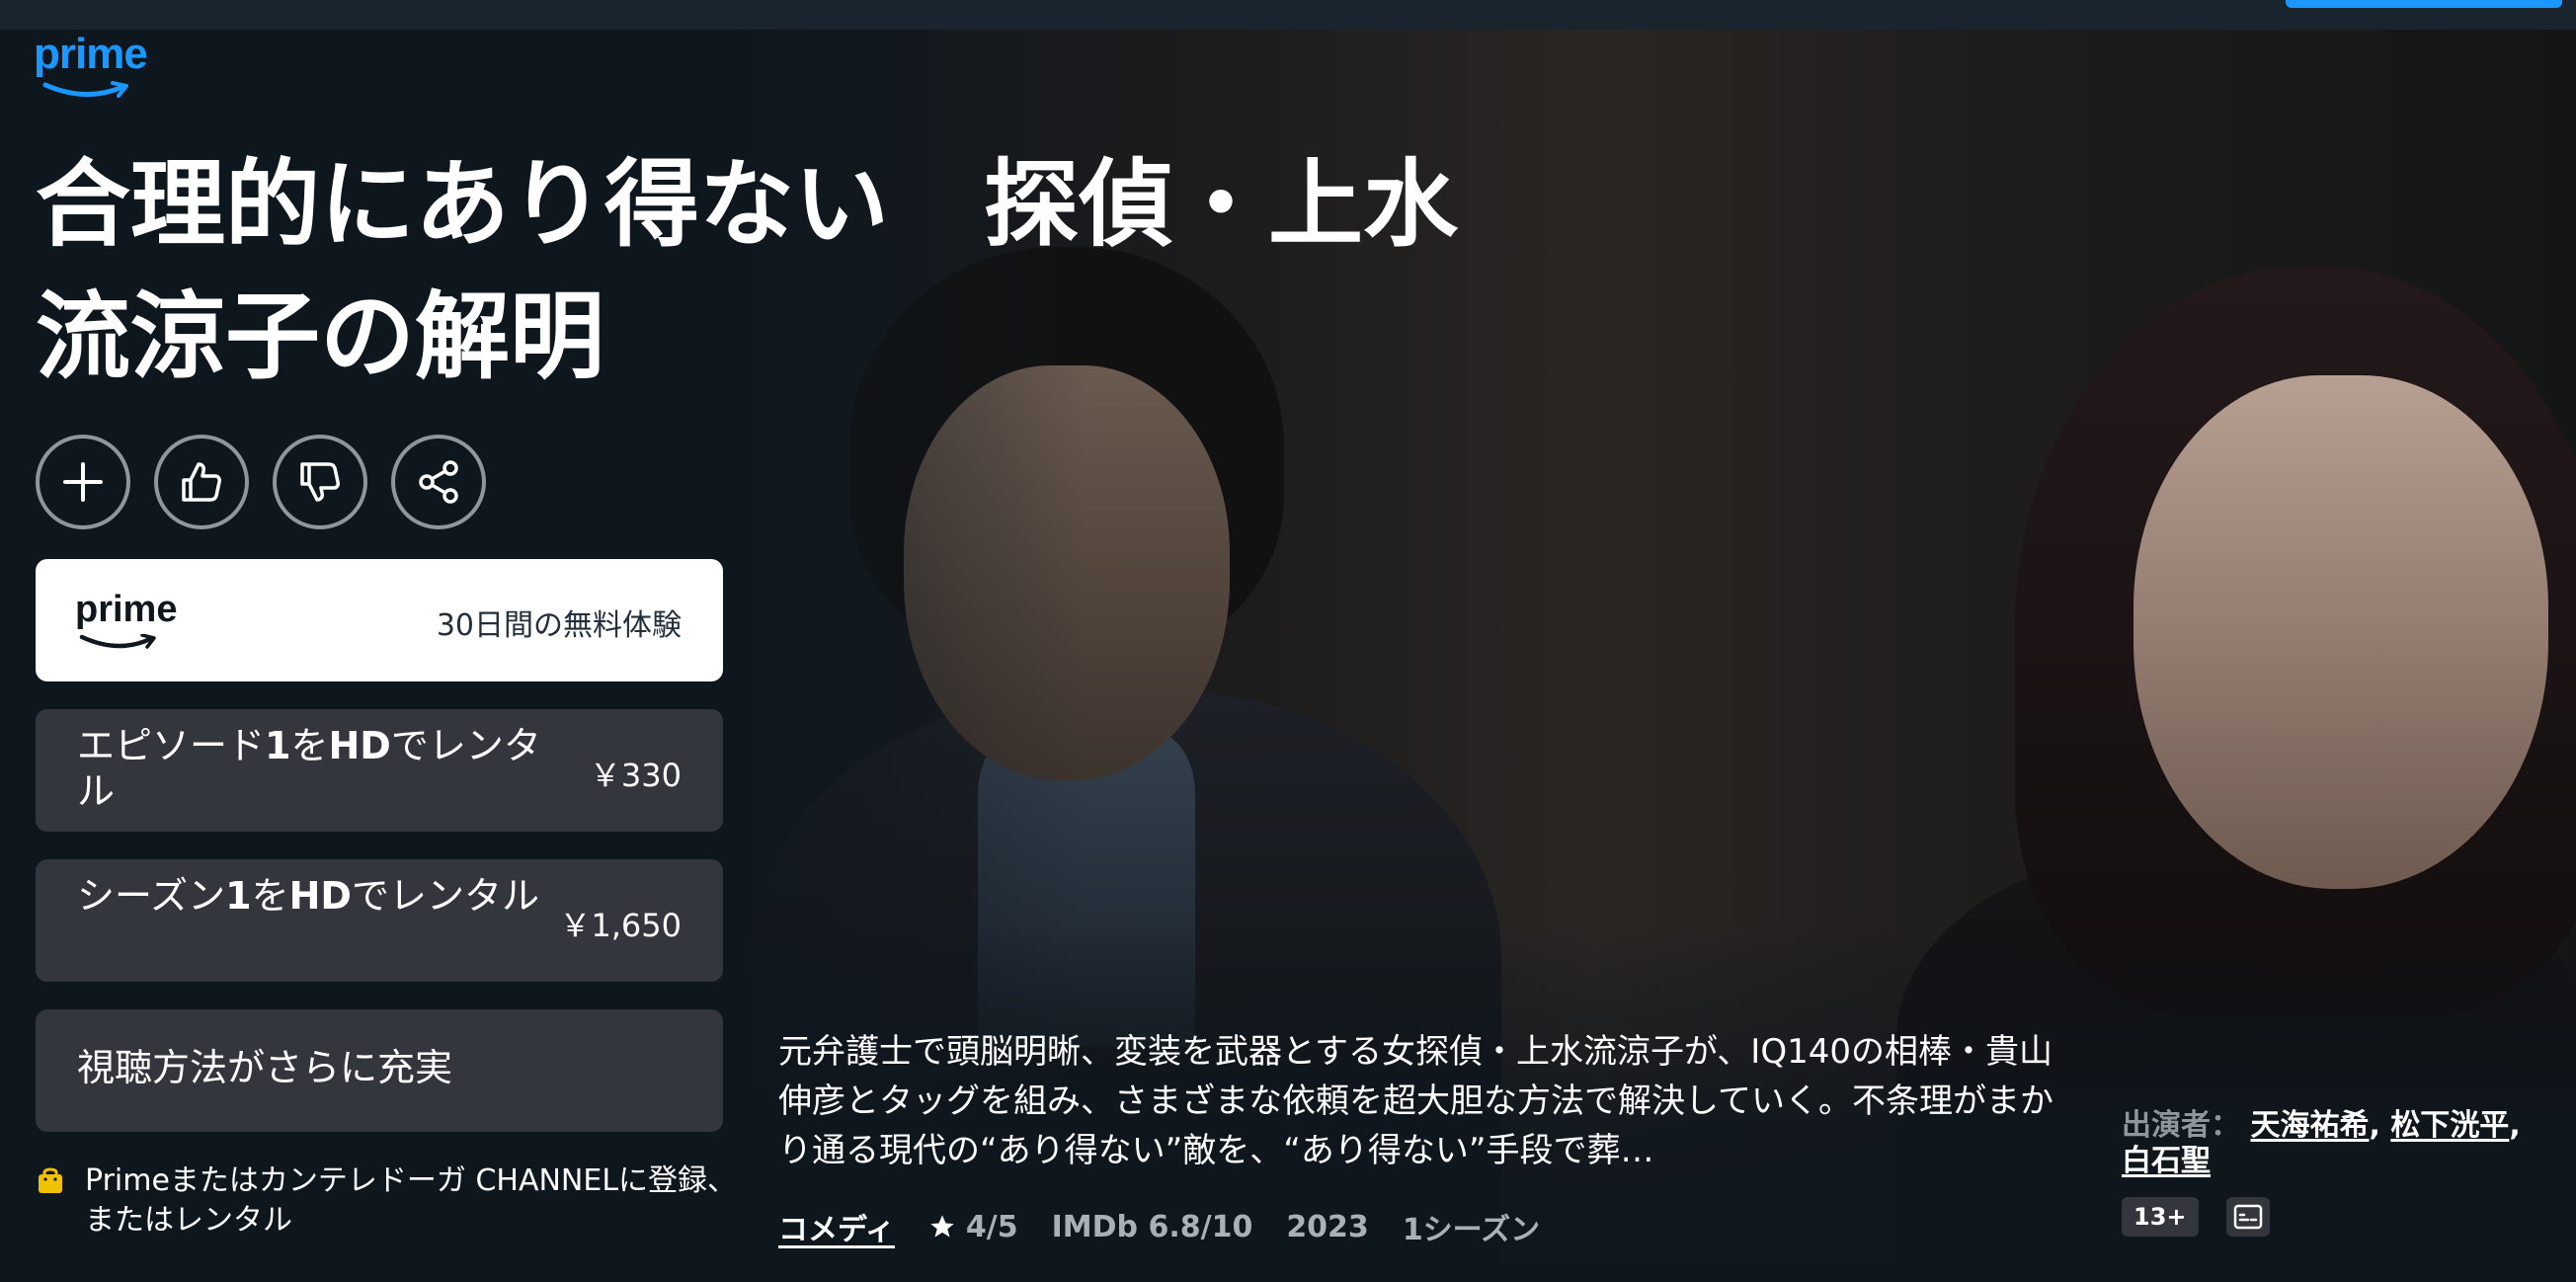 The width and height of the screenshot is (2576, 1282). Describe the element at coordinates (261, 482) in the screenshot. I see `action-buttons` at that location.